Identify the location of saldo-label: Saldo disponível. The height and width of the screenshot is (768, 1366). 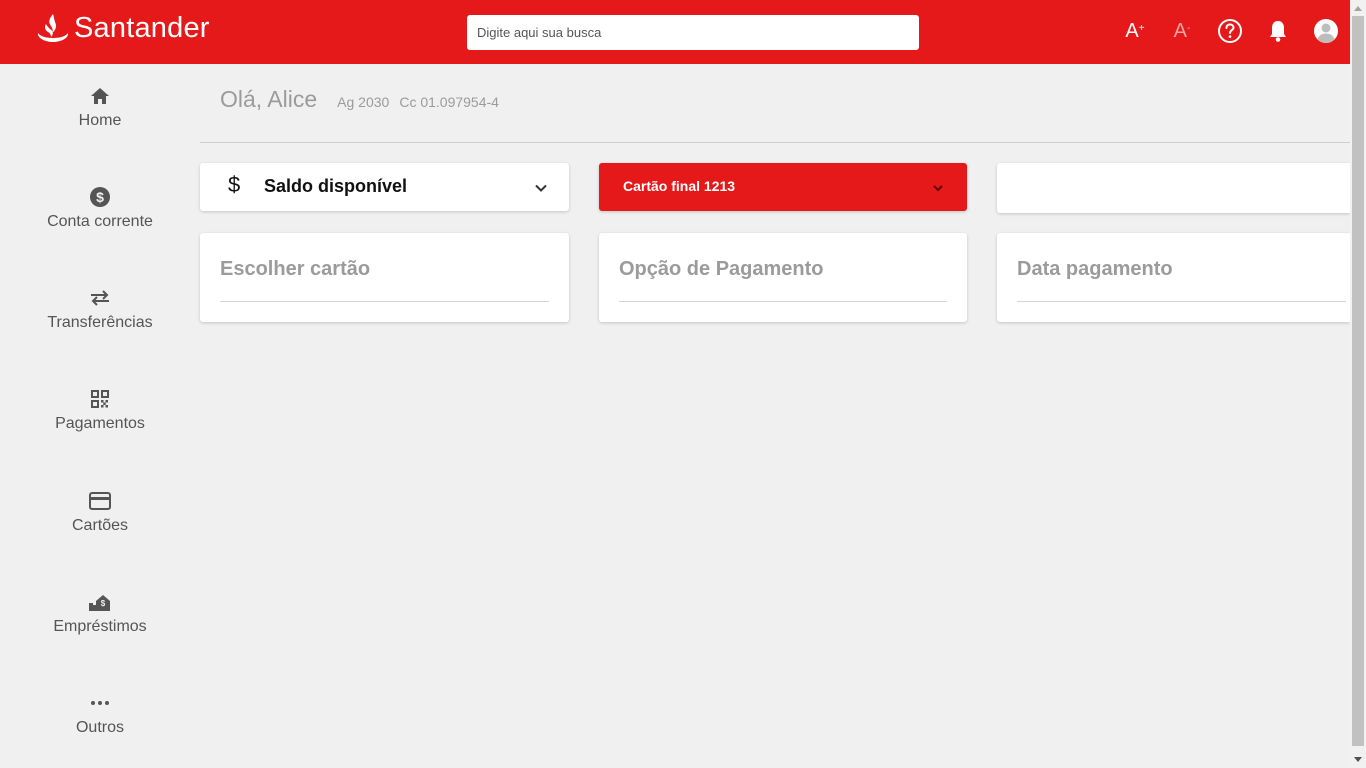
(336, 186).